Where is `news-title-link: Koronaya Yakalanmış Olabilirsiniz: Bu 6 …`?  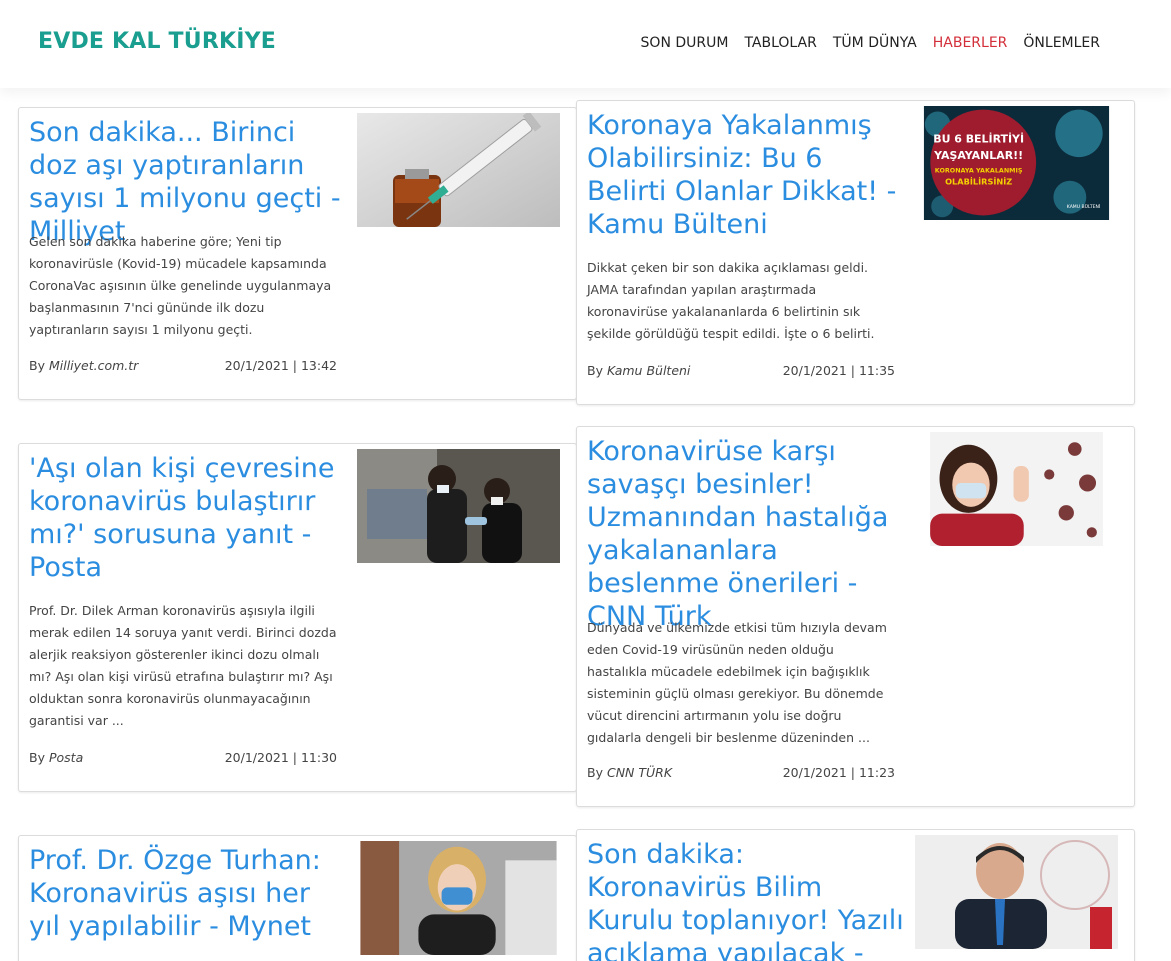
news-title-link: Koronaya Yakalanmış Olabilirsiniz: Bu 6 … is located at coordinates (747, 175).